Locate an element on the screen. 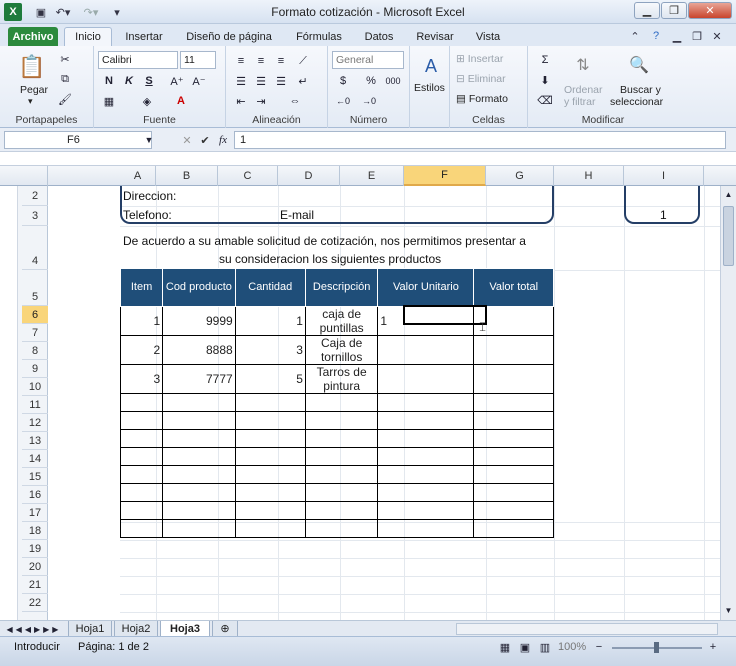  format-painter-icon: 🖌 is located at coordinates (65, 99).